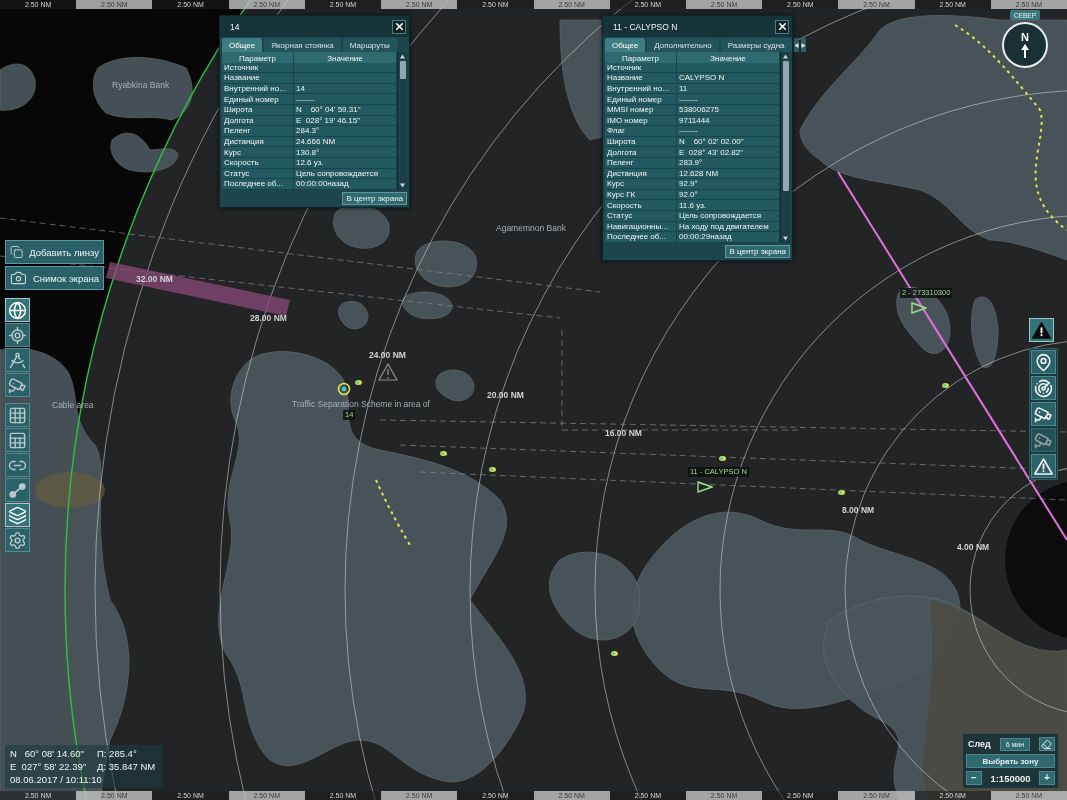  I want to click on clear-trail-button, so click(1047, 744).